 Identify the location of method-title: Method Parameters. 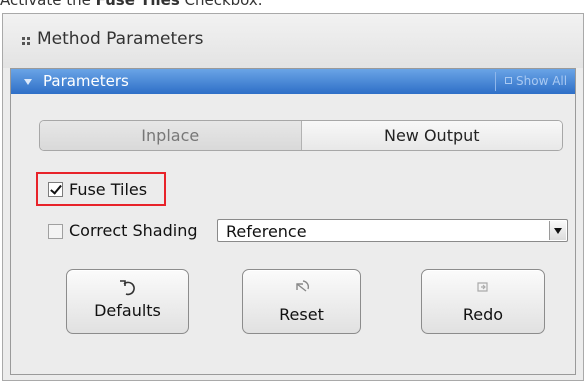
(120, 39).